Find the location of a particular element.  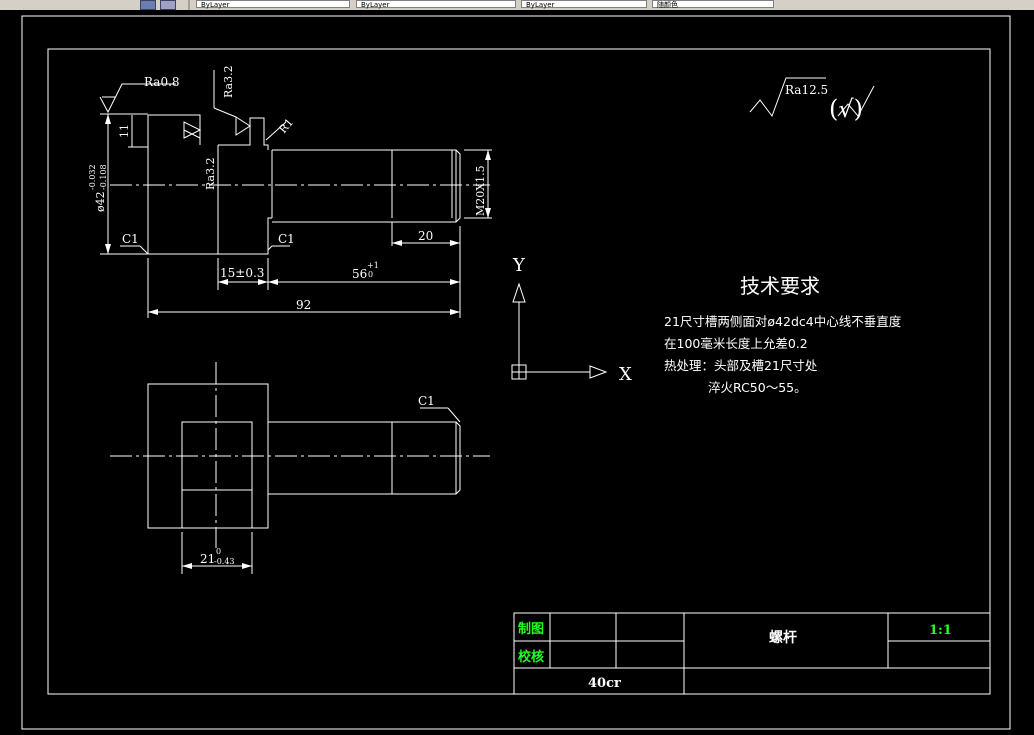

ucs-x-label: X is located at coordinates (625, 374).